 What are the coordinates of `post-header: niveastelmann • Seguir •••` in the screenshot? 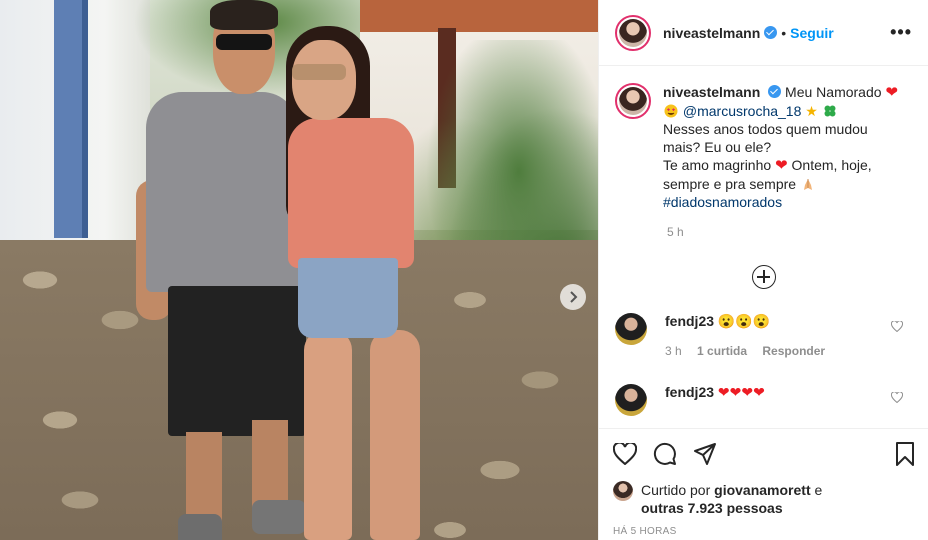 It's located at (763, 33).